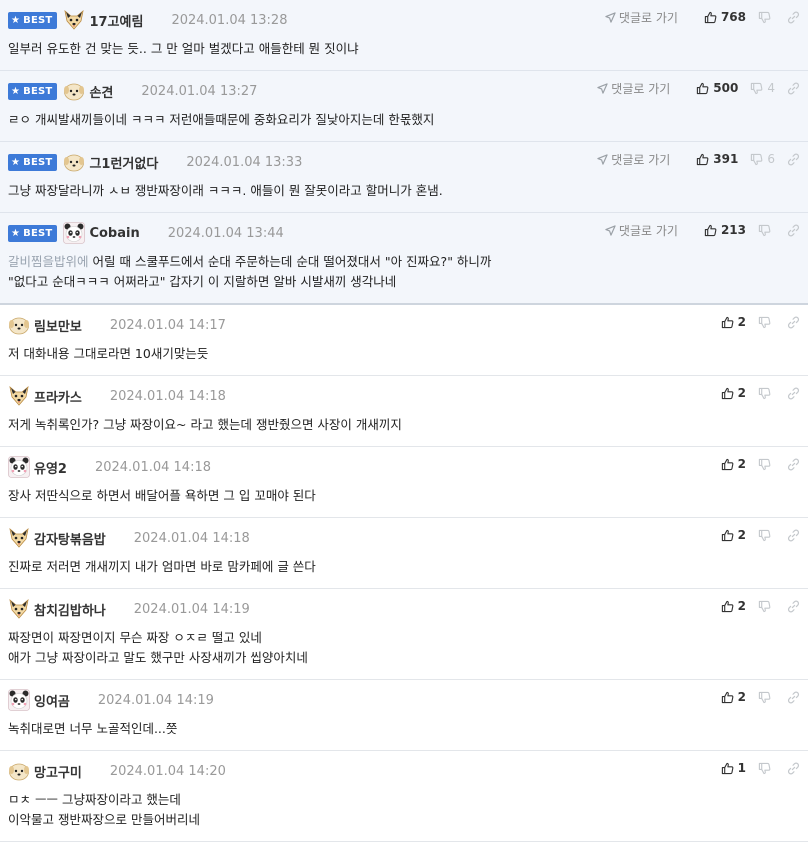  What do you see at coordinates (167, 771) in the screenshot?
I see `comment-date: 2024.01.04 14:20` at bounding box center [167, 771].